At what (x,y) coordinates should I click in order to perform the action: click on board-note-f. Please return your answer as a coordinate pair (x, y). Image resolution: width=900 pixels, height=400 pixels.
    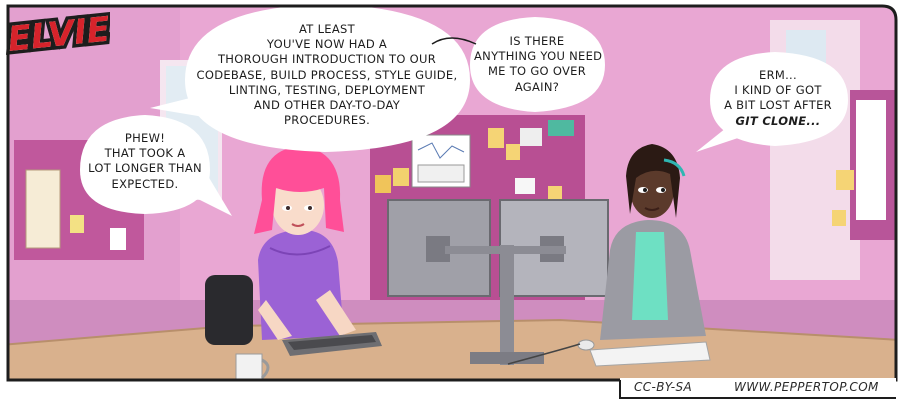
    Looking at the image, I should click on (561, 128).